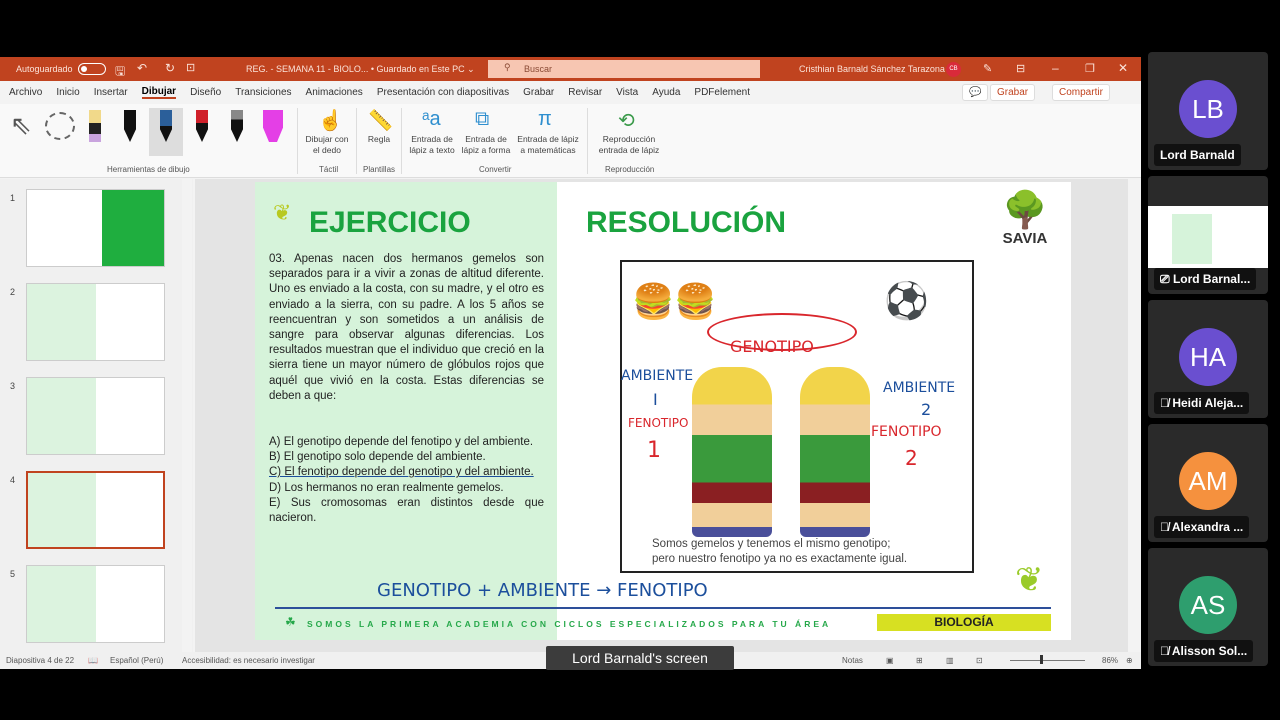  I want to click on ruler-icon: 📏, so click(380, 120).